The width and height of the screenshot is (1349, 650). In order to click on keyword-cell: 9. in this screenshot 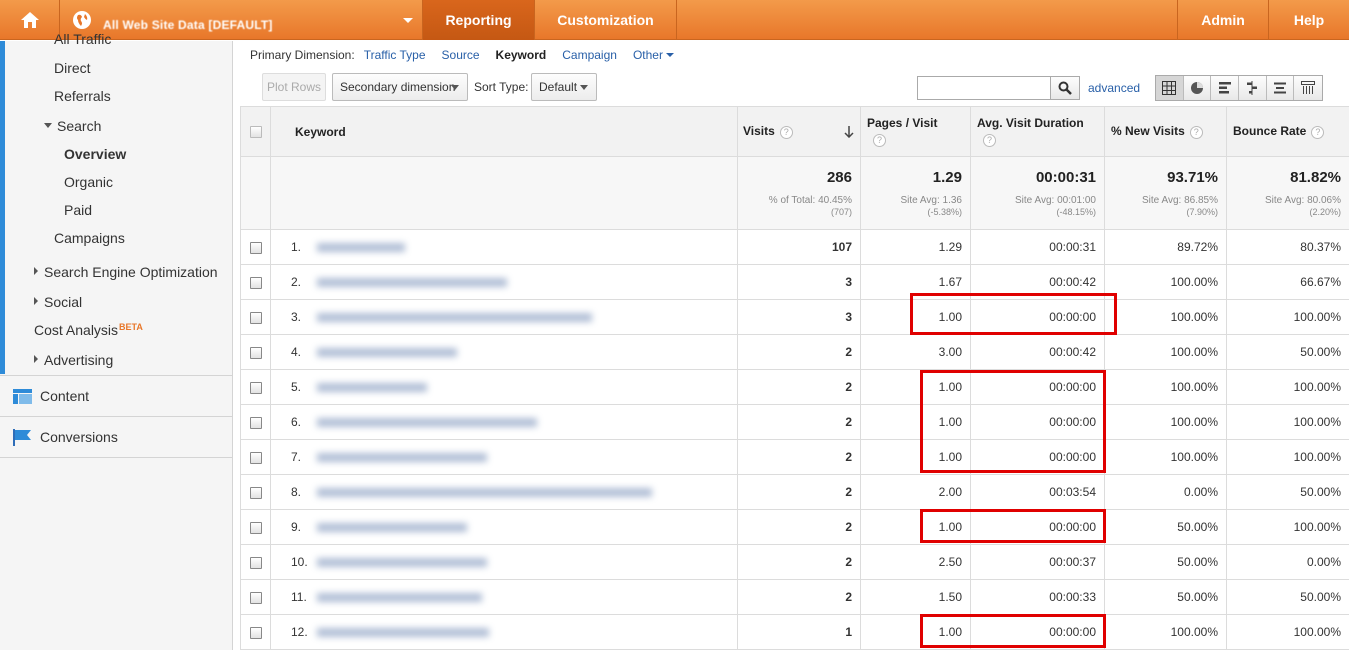, I will do `click(504, 527)`.